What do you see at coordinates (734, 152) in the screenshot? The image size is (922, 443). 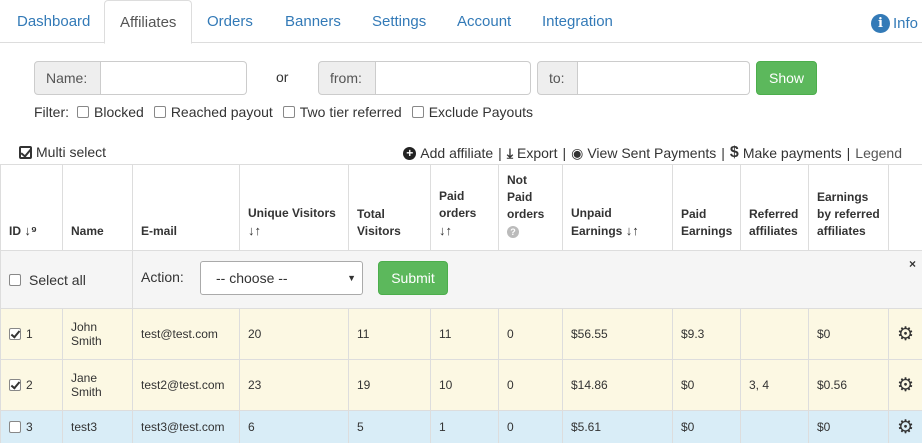 I see `dollar-icon: $` at bounding box center [734, 152].